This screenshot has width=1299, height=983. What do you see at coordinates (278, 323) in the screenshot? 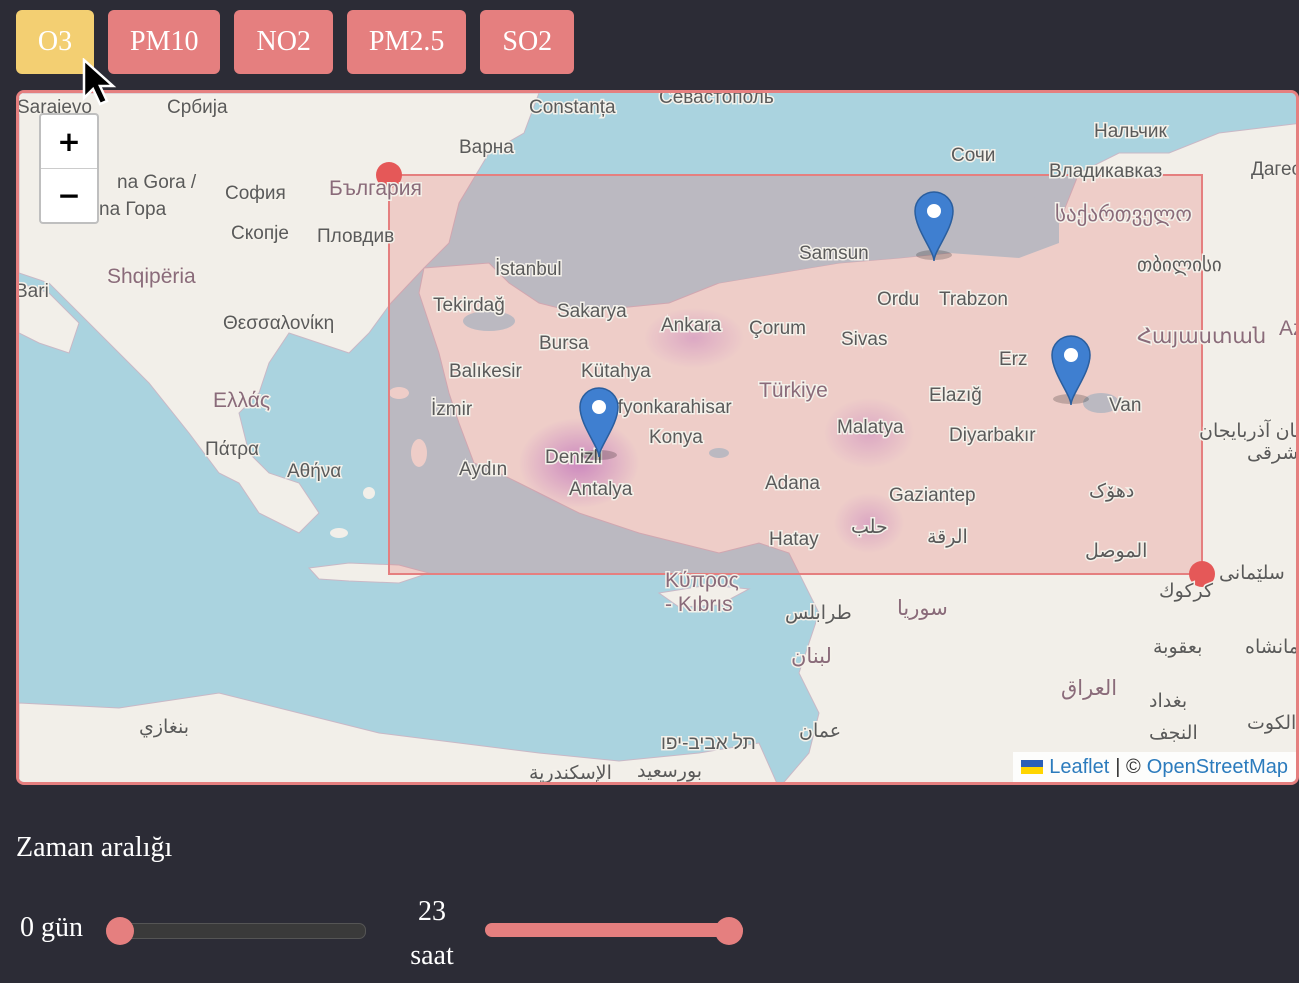
I see `svg-text: Θεσσαλονίκη` at bounding box center [278, 323].